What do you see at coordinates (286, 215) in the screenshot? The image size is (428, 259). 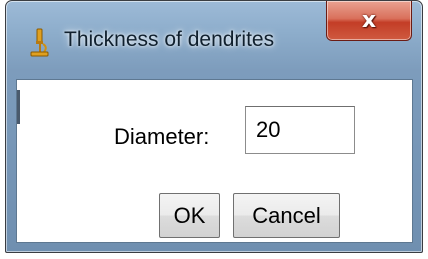 I see `cancel-button: Cancel` at bounding box center [286, 215].